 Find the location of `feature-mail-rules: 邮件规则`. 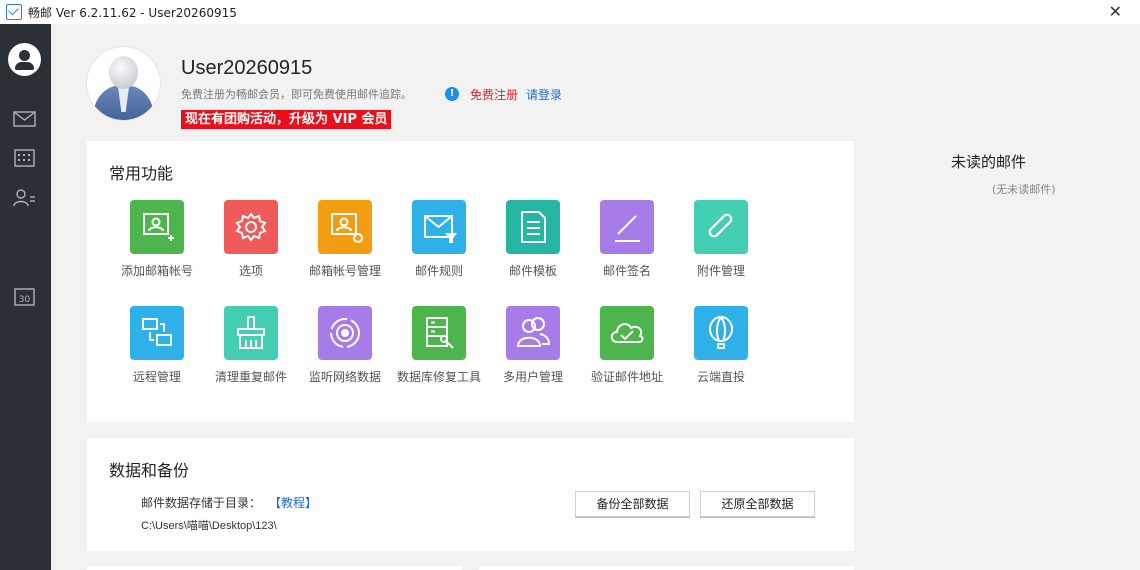

feature-mail-rules: 邮件规则 is located at coordinates (439, 239).